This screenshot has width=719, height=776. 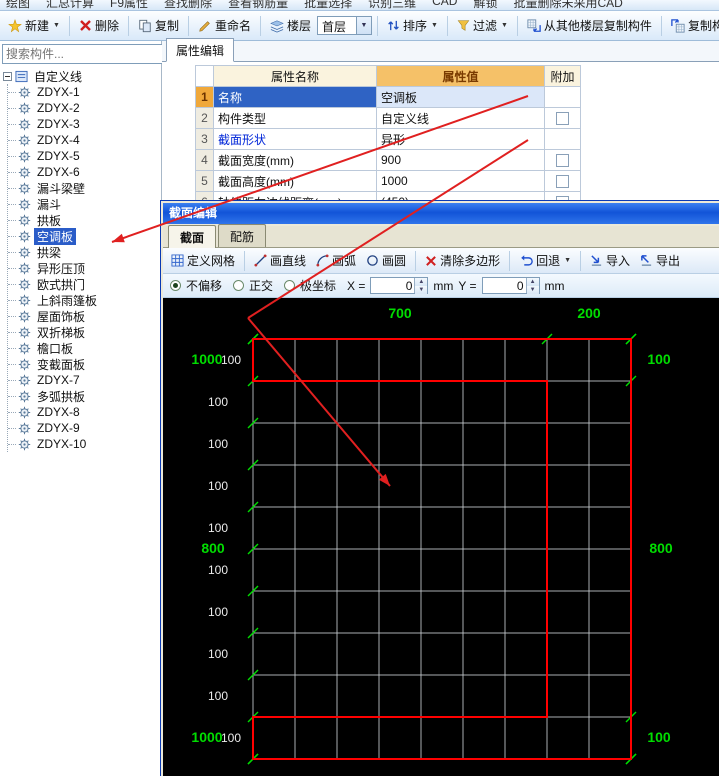 I want to click on collapse-icon, so click(x=7, y=76).